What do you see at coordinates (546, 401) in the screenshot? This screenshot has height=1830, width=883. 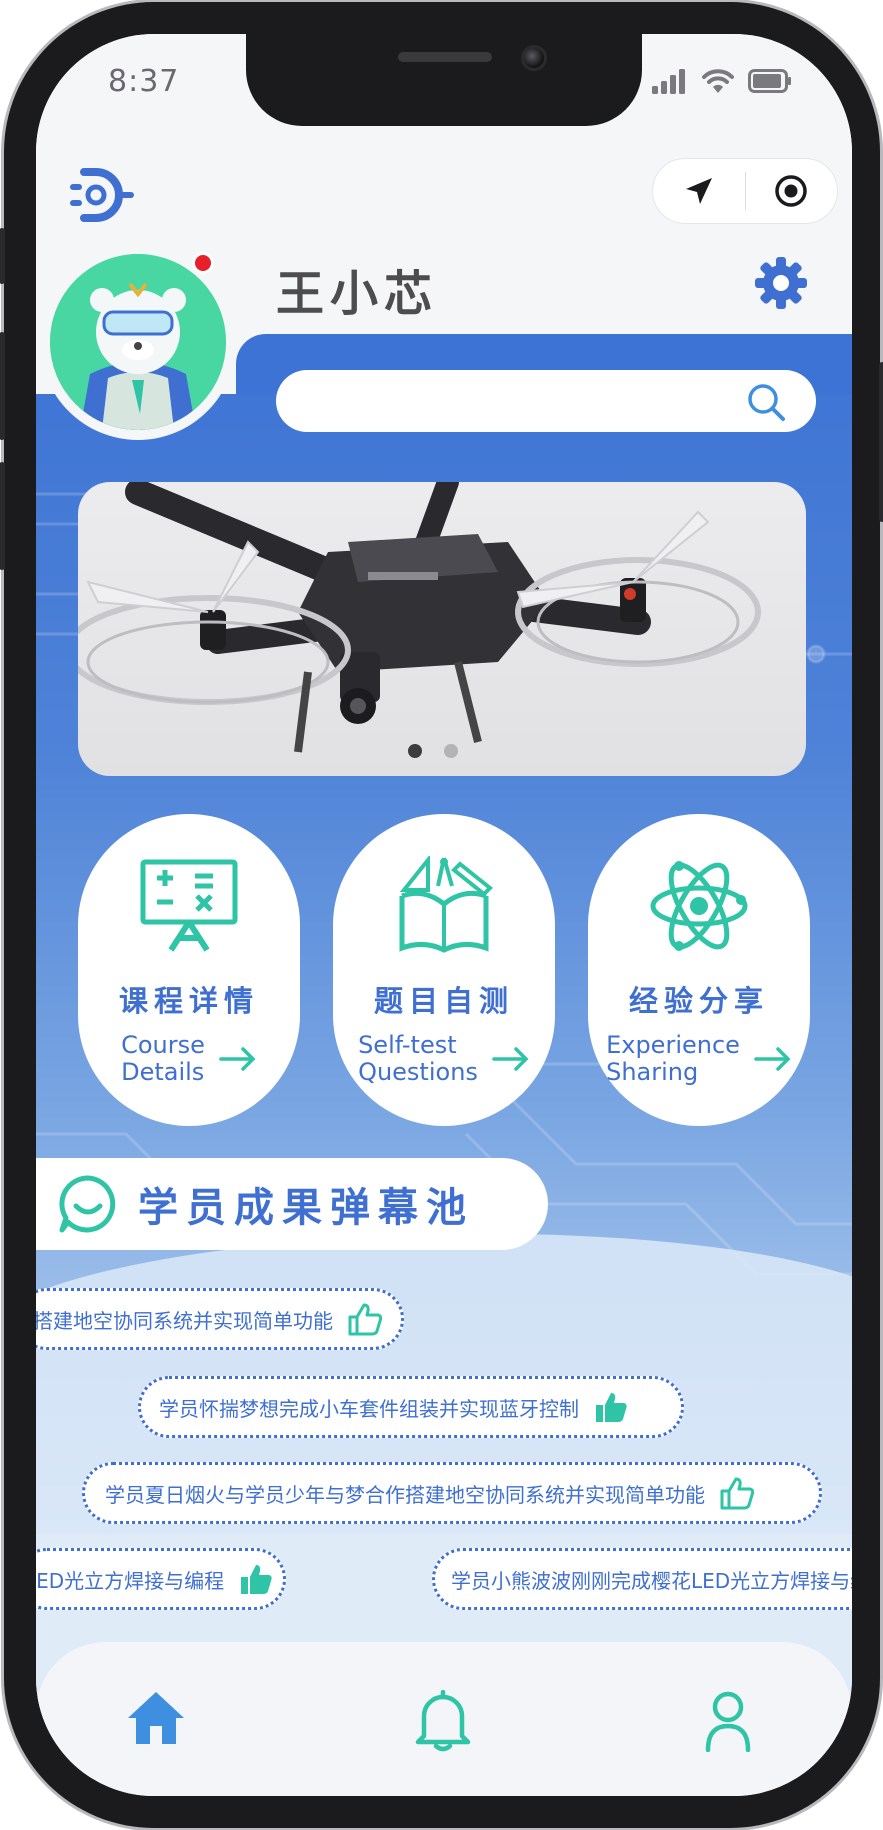 I see `search-bar` at bounding box center [546, 401].